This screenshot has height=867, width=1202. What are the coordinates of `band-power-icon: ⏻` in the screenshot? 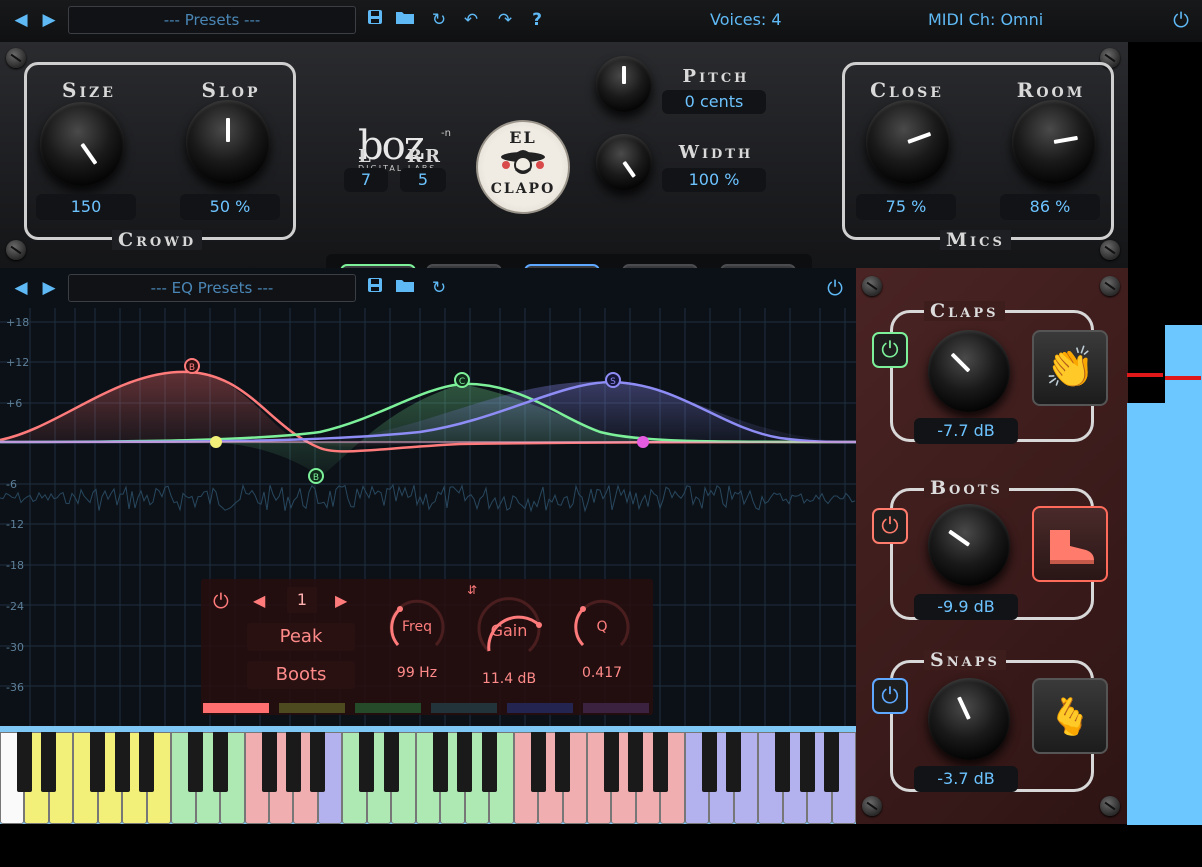 It's located at (221, 601).